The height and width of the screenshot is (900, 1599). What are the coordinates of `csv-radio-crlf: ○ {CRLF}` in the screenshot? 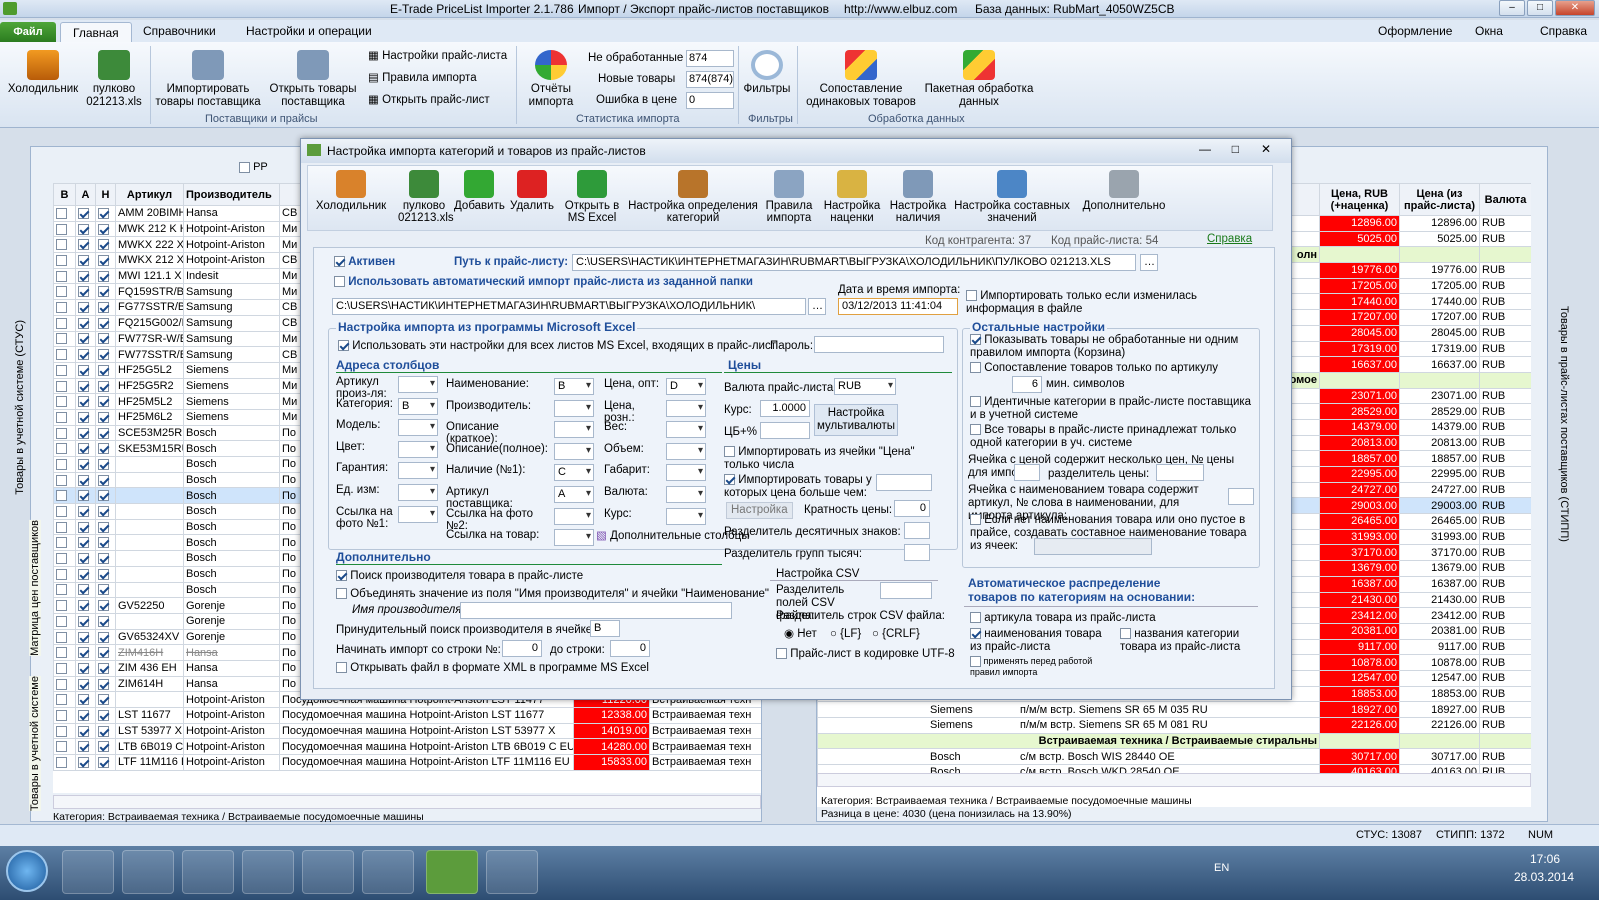 It's located at (896, 634).